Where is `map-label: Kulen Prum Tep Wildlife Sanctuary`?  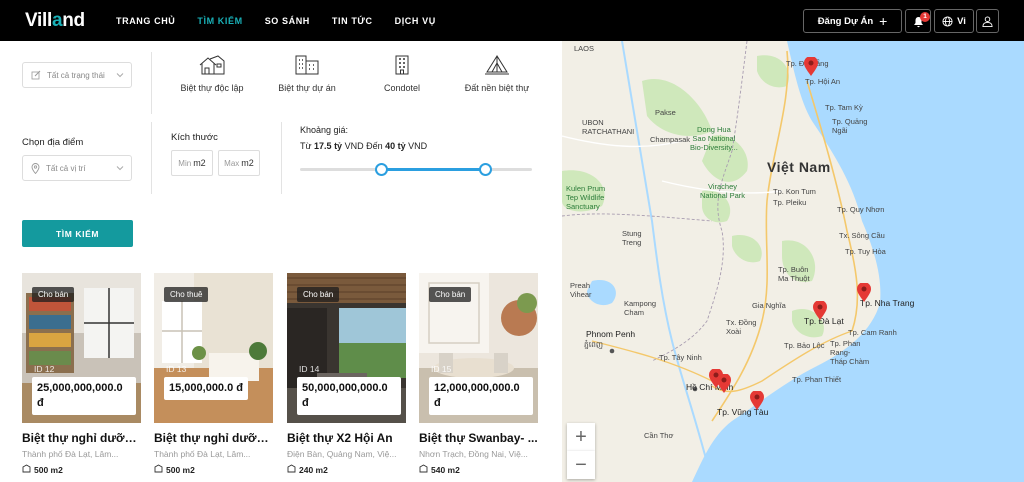
map-label: Kulen Prum Tep Wildlife Sanctuary is located at coordinates (586, 197).